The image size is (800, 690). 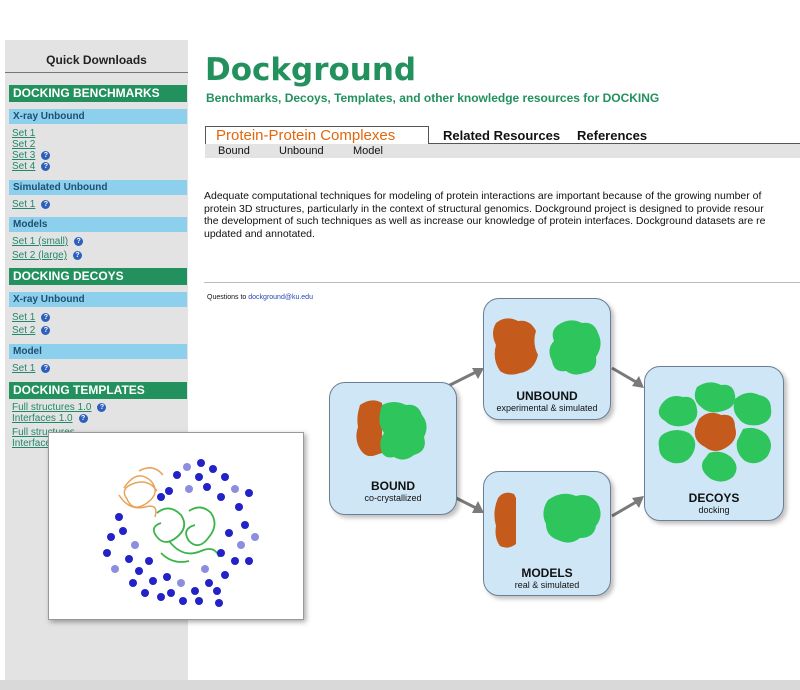 I want to click on unbound-box: UNBOUND experimental & simulated, so click(x=547, y=359).